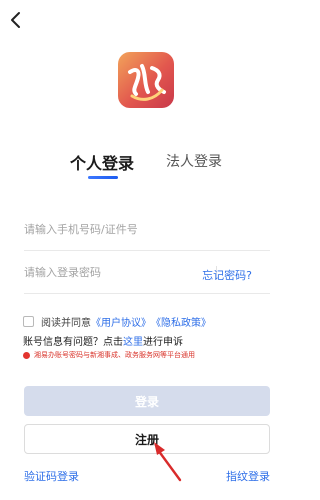 The width and height of the screenshot is (320, 500). I want to click on agreement-prefix: 阅读并同意, so click(66, 323).